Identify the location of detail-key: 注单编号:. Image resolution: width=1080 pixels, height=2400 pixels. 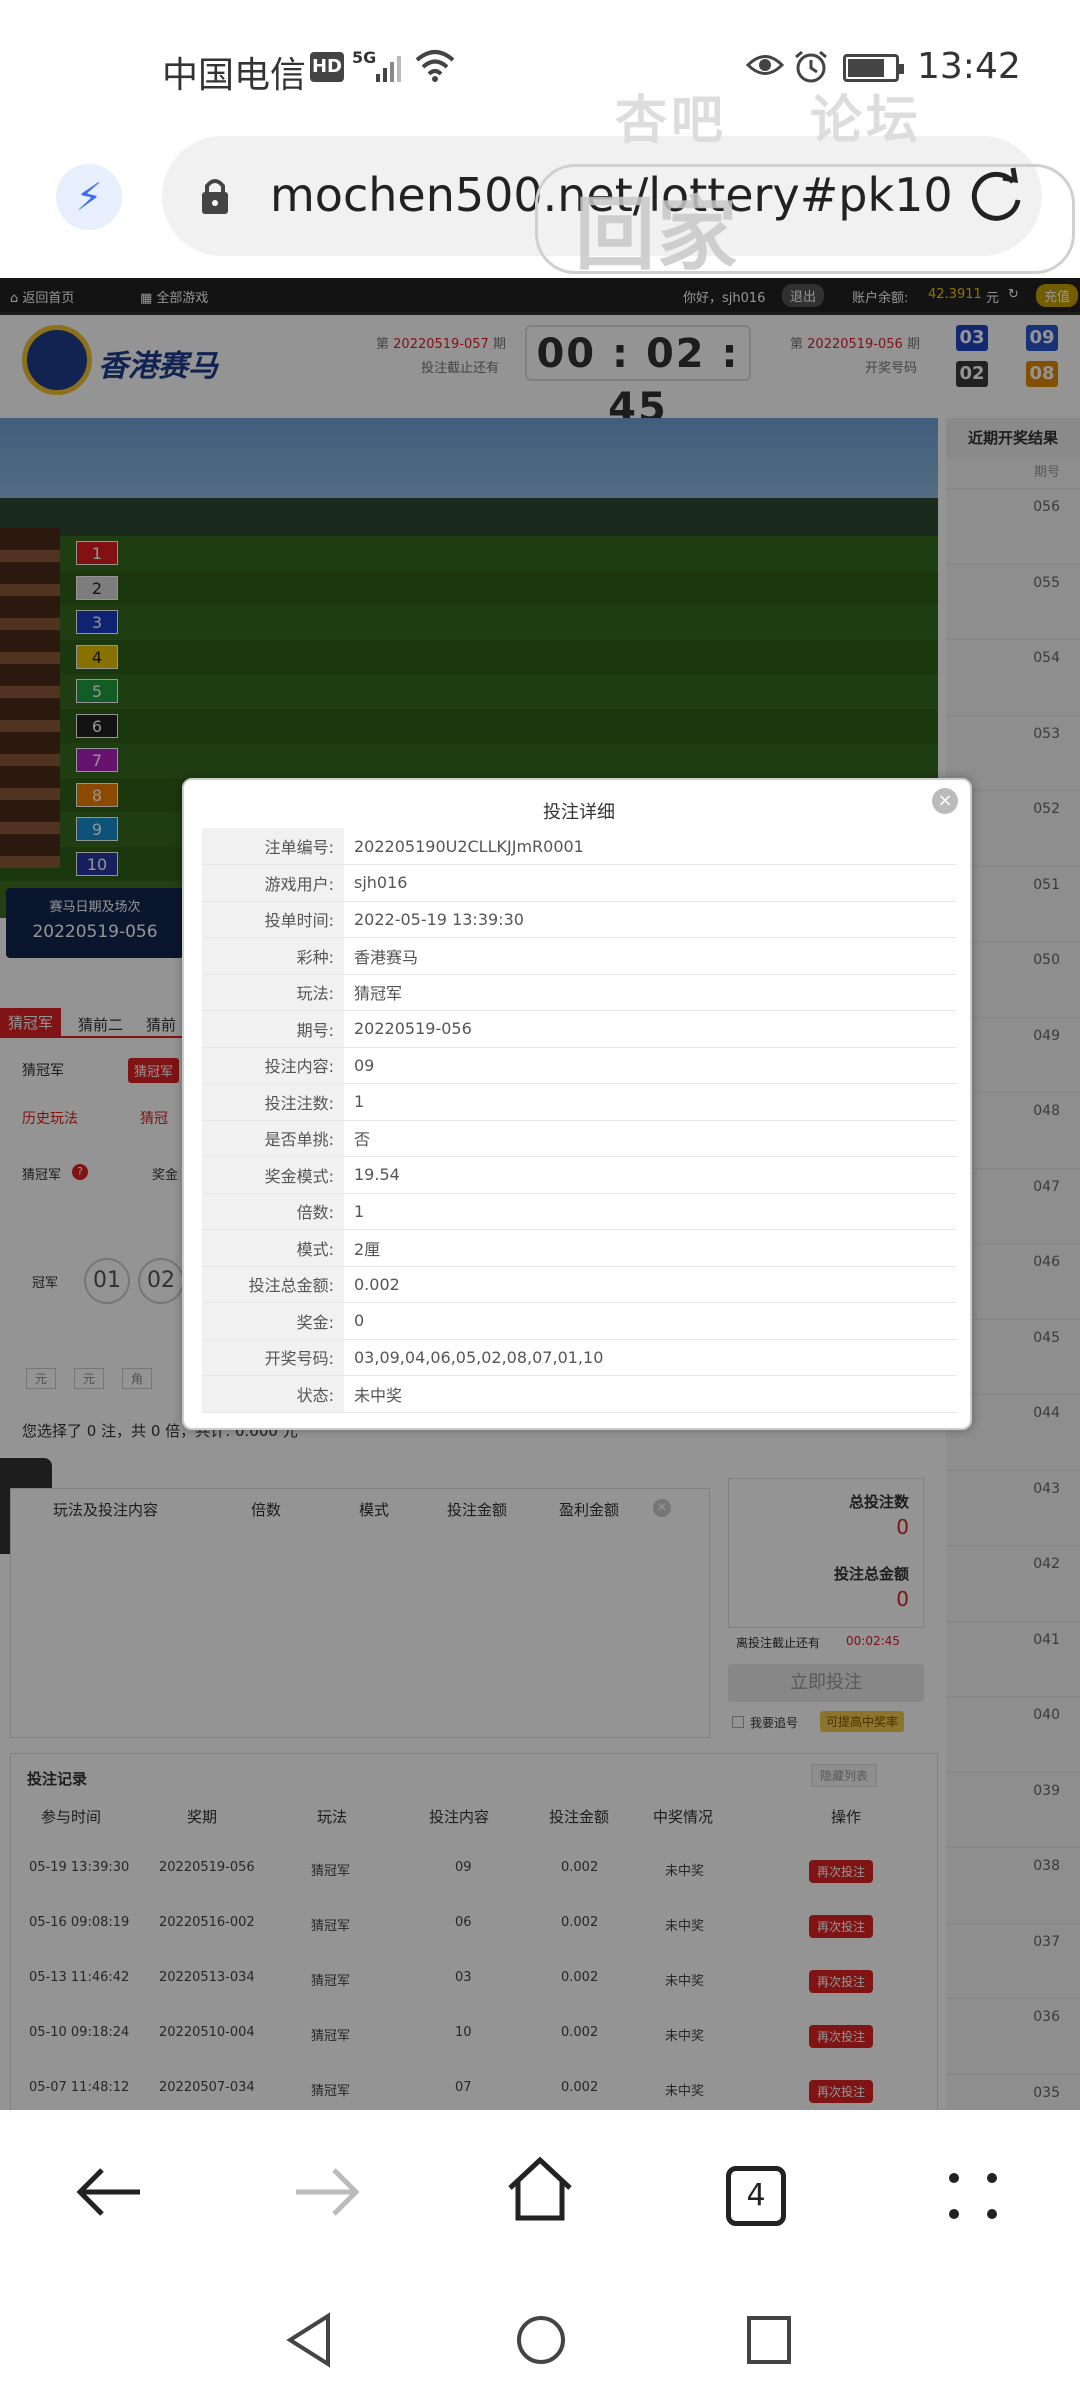
(273, 846).